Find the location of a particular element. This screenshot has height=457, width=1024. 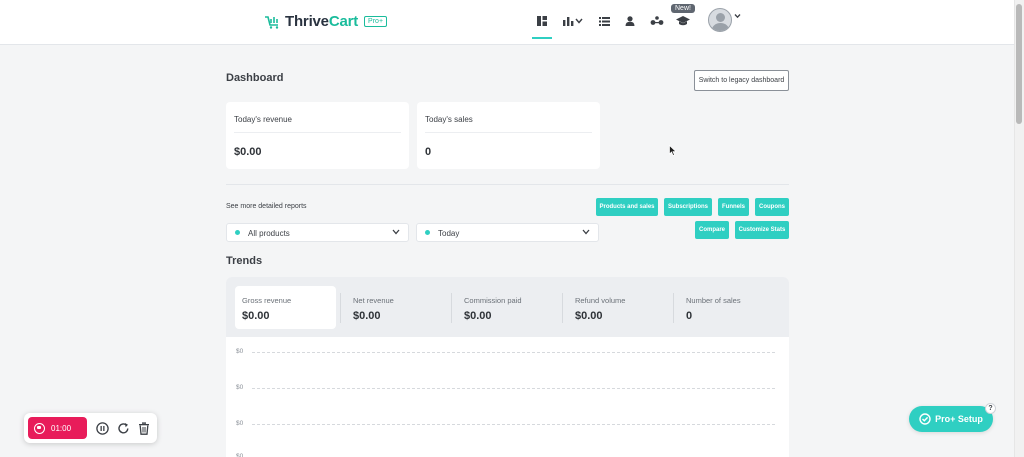

trend-label: Net revenue is located at coordinates (373, 300).